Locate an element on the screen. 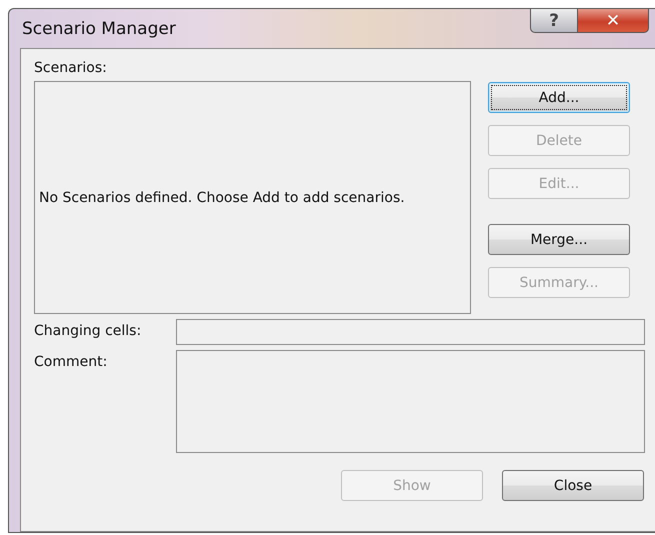 The width and height of the screenshot is (655, 535). help-button: ? is located at coordinates (553, 20).